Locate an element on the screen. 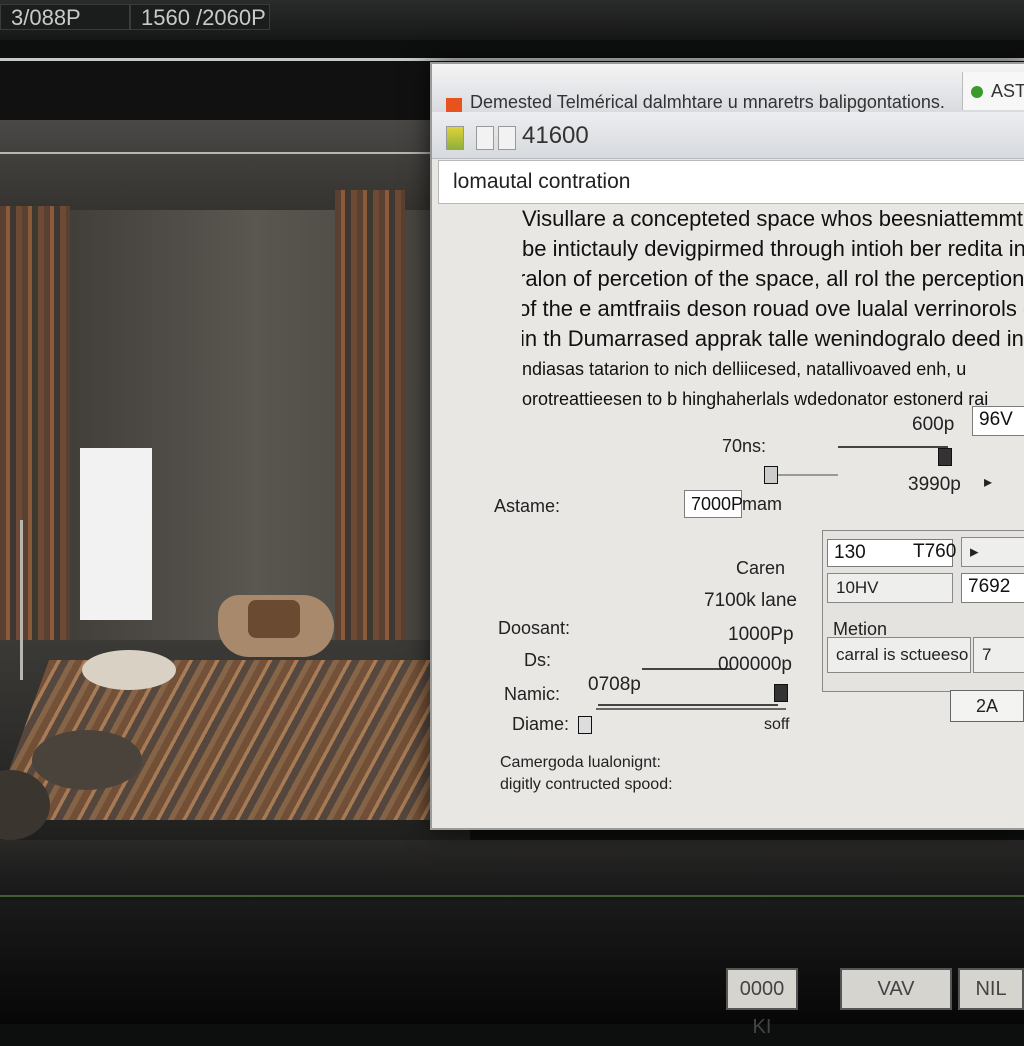 This screenshot has height=1046, width=1024. label-doosant: Doosant: is located at coordinates (534, 628).